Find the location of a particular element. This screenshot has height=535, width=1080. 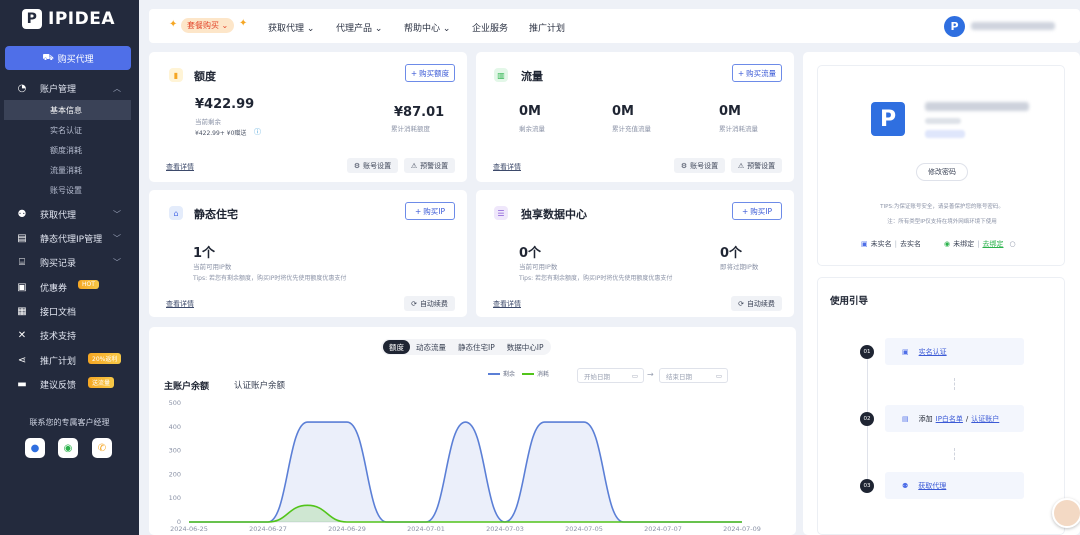

edit-password-button: 修改密码 is located at coordinates (942, 172).